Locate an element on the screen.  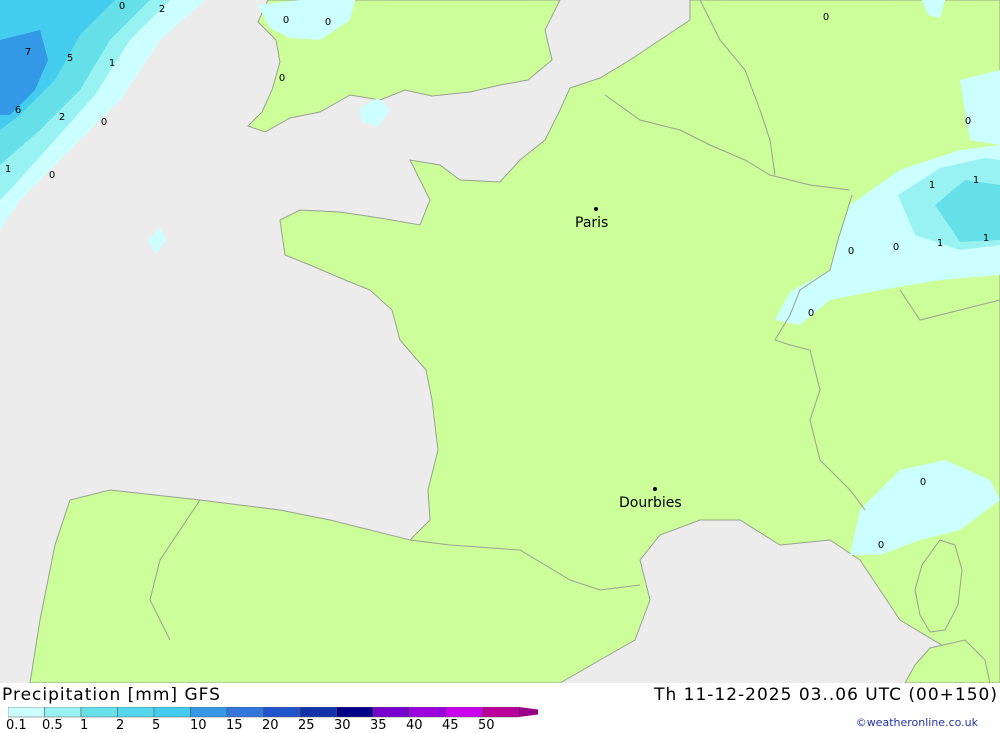
legend-tick-label: 20 is located at coordinates (270, 725).